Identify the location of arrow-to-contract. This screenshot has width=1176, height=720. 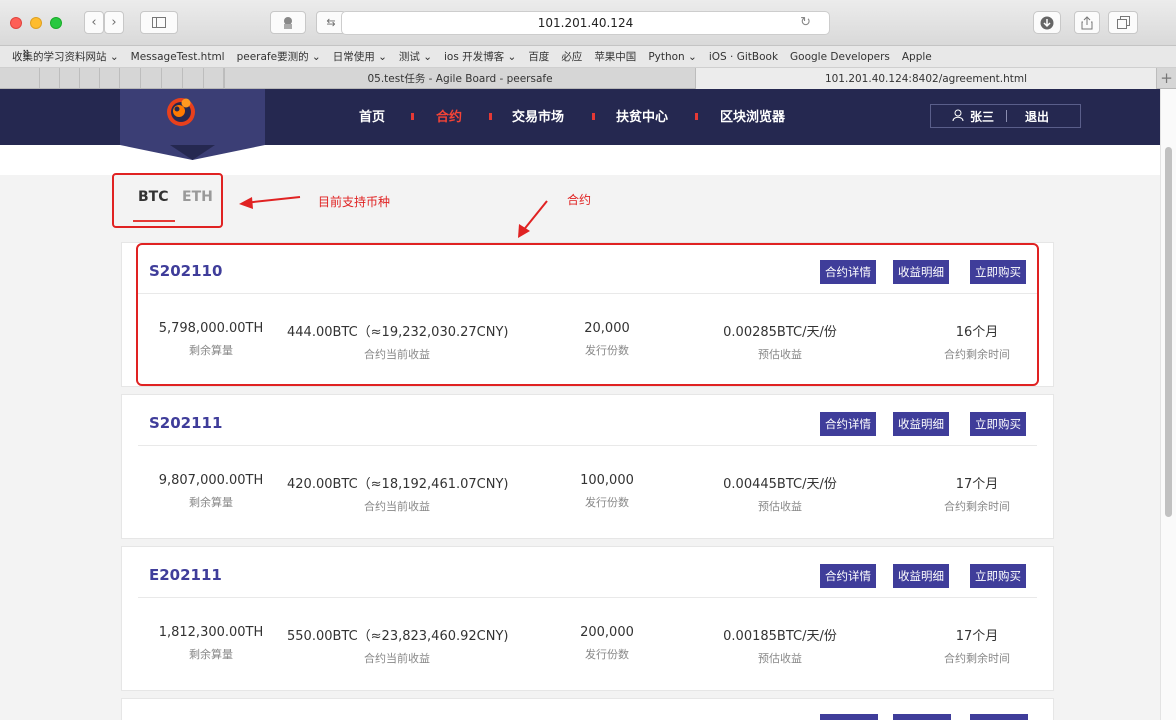
(533, 219).